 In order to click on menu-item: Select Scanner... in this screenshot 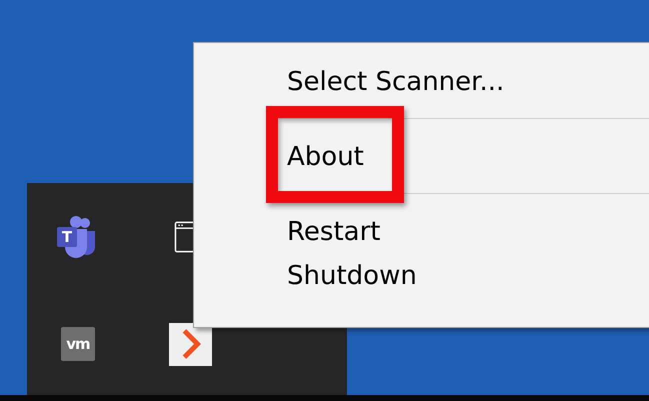, I will do `click(395, 82)`.